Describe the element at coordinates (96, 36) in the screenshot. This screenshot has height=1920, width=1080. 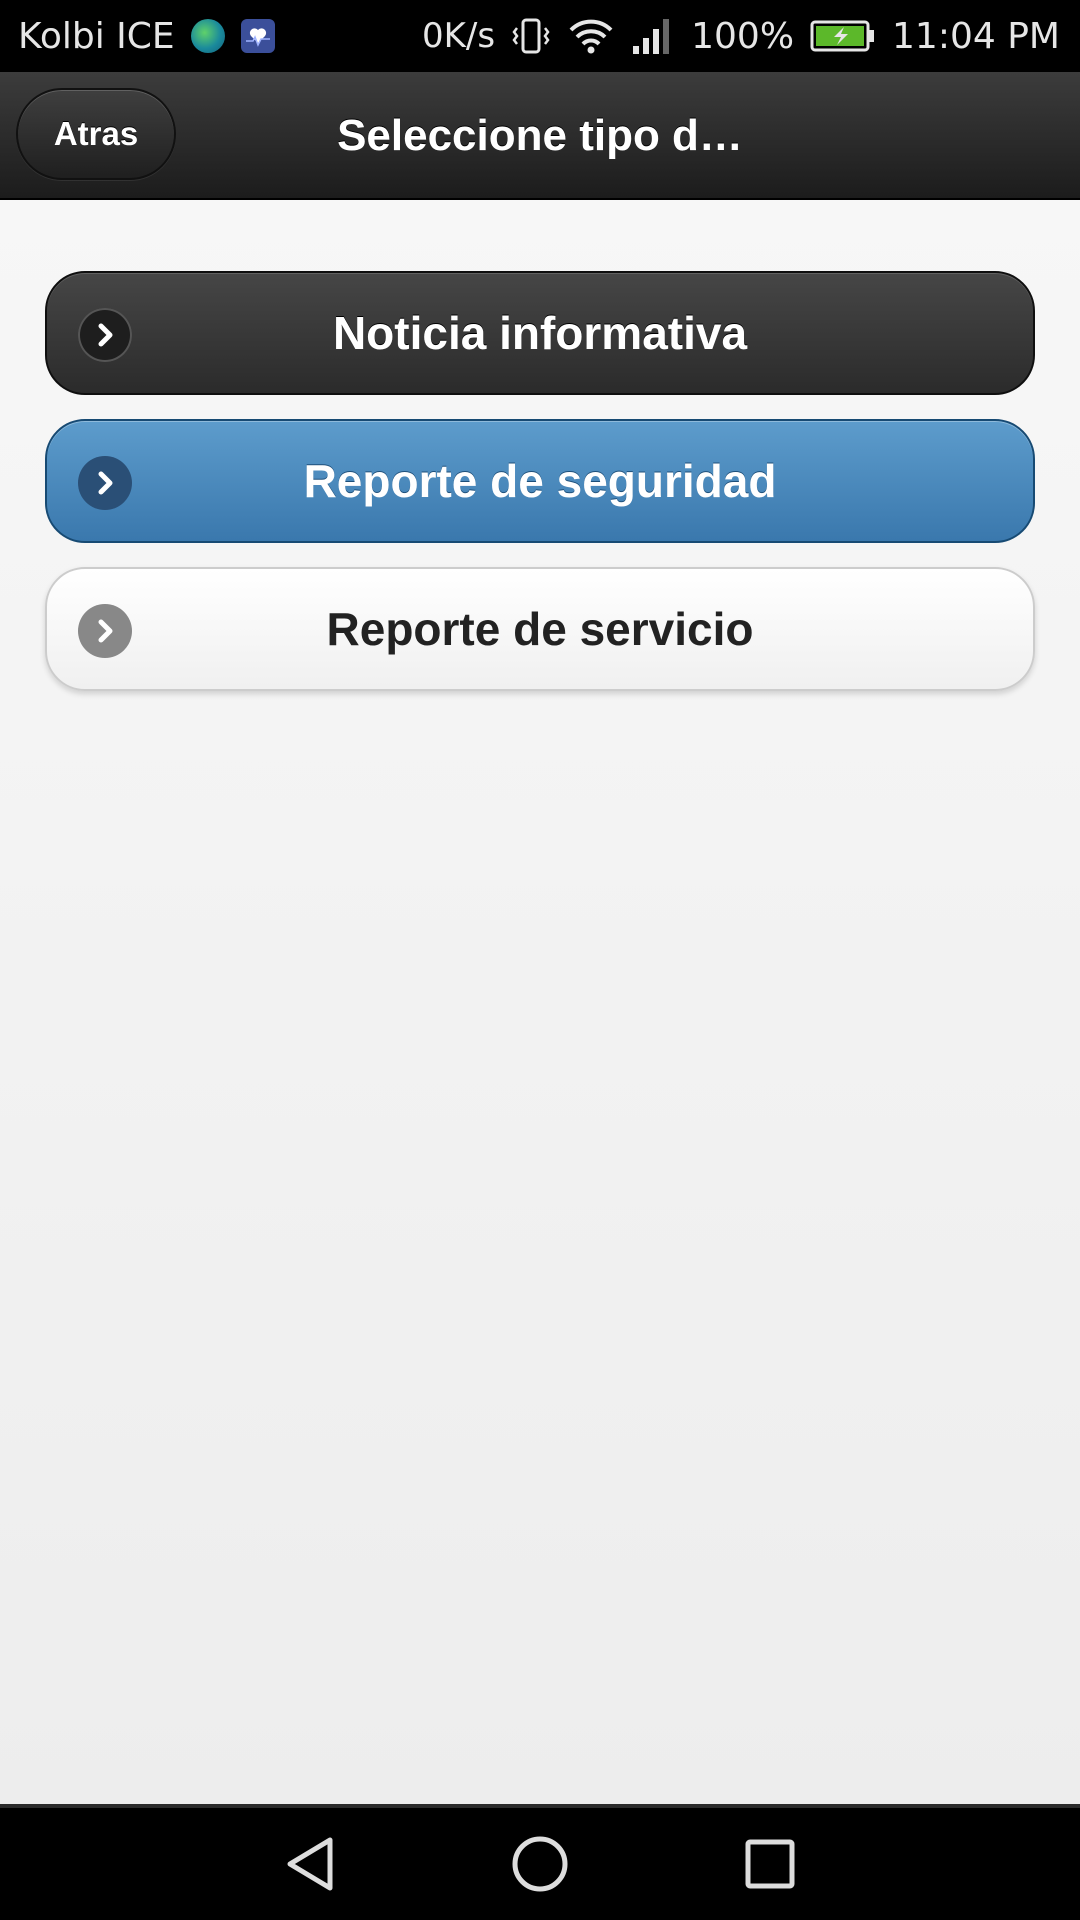
I see `carrier-name: Kolbi ICE` at that location.